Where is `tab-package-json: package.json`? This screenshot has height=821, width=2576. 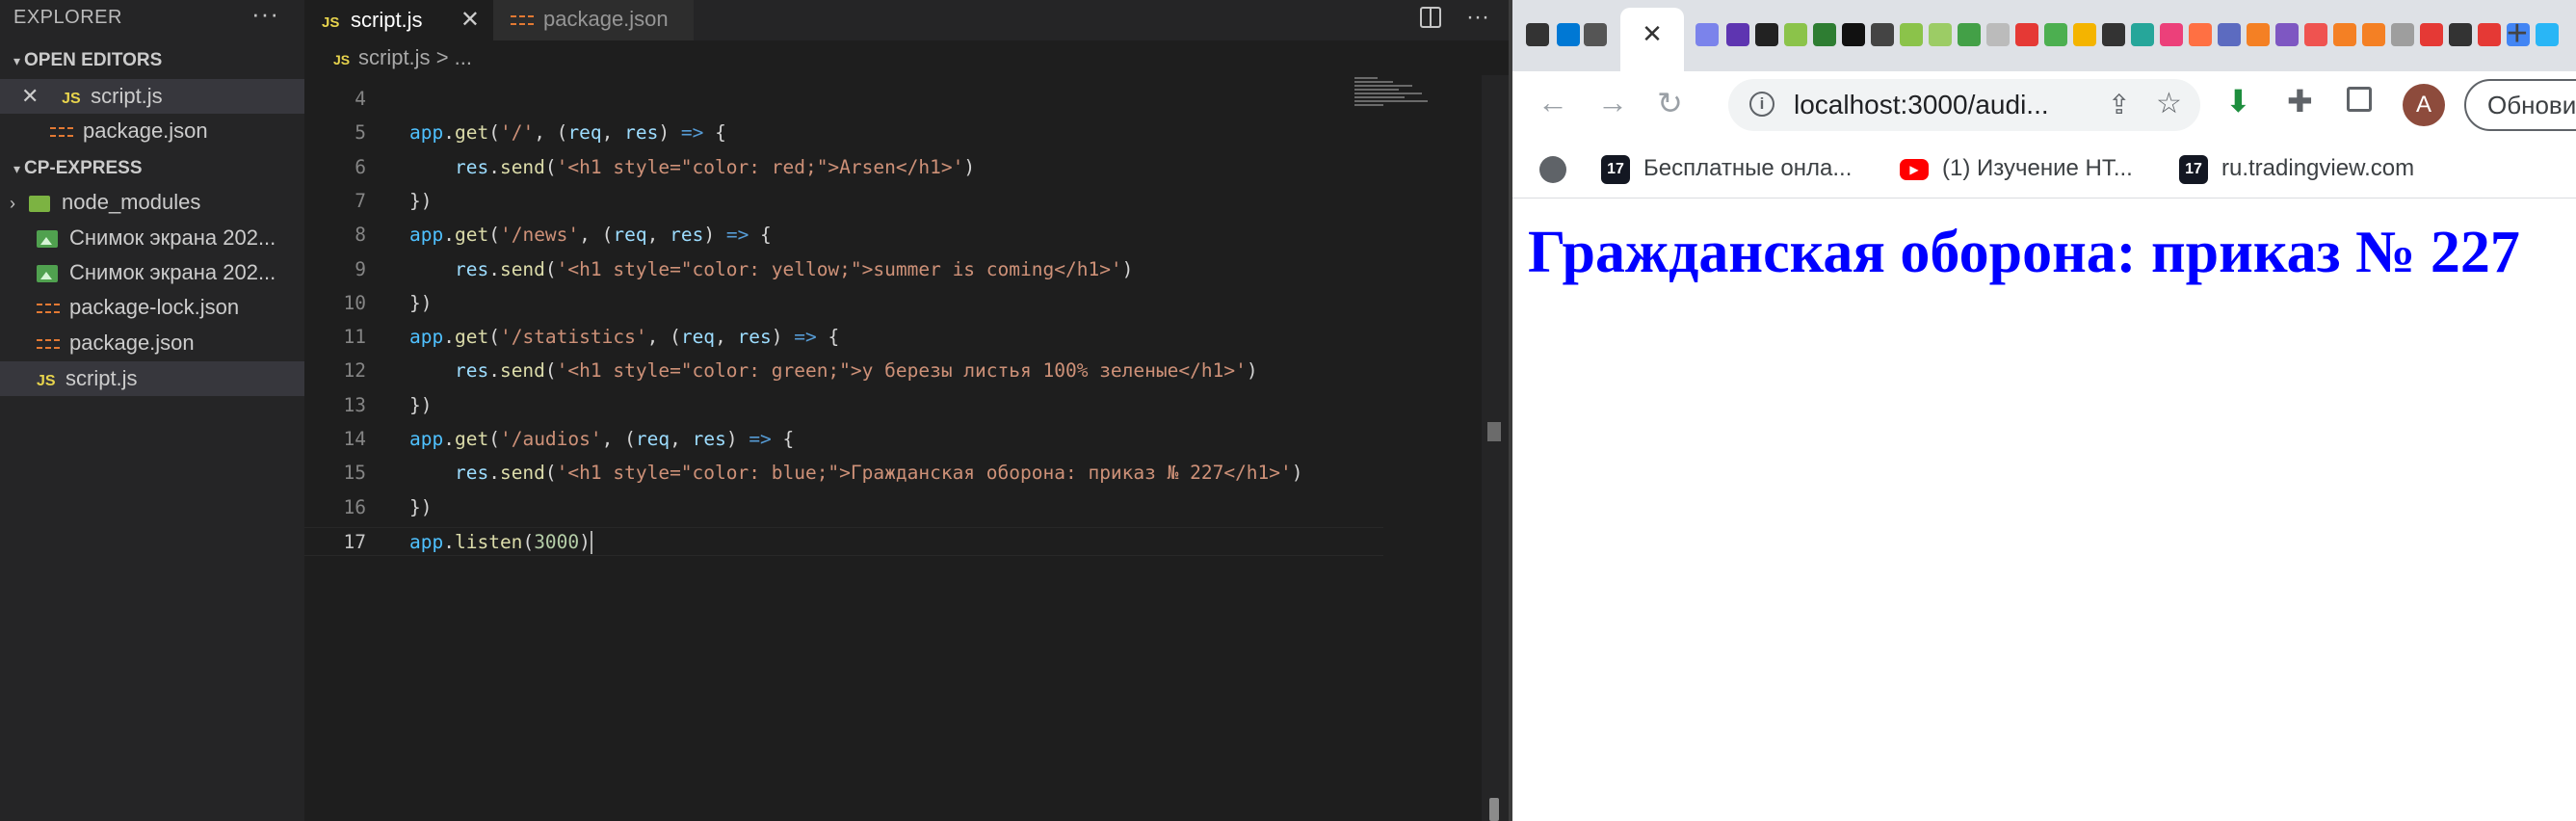
tab-package-json: package.json is located at coordinates (593, 20).